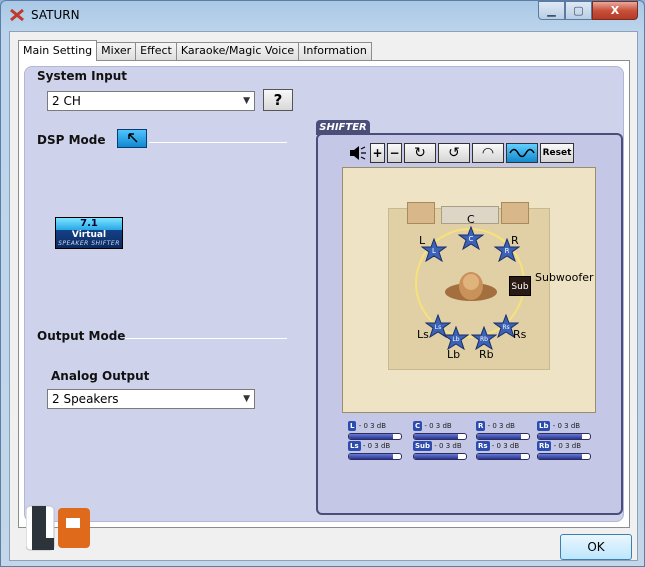 This screenshot has height=567, width=645. I want to click on speaker-c: C, so click(471, 238).